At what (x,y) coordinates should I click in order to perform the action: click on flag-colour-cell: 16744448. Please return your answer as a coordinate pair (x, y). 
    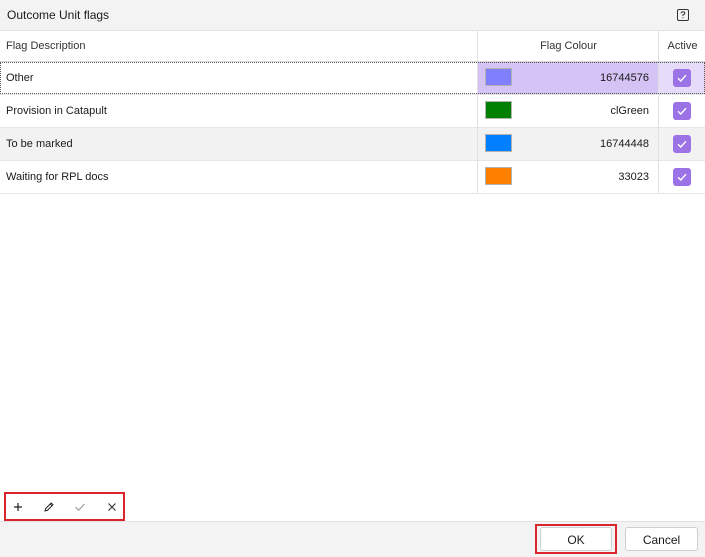
    Looking at the image, I should click on (567, 144).